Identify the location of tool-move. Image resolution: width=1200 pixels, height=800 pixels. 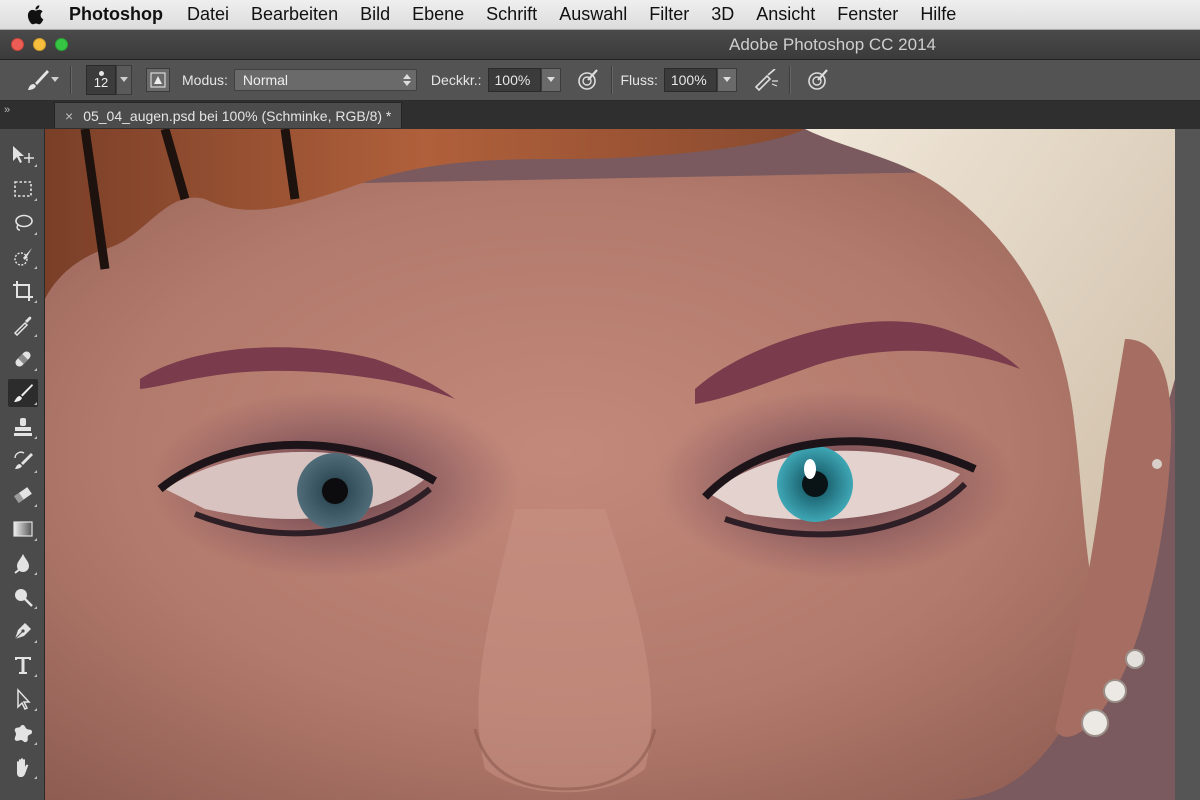
(23, 155).